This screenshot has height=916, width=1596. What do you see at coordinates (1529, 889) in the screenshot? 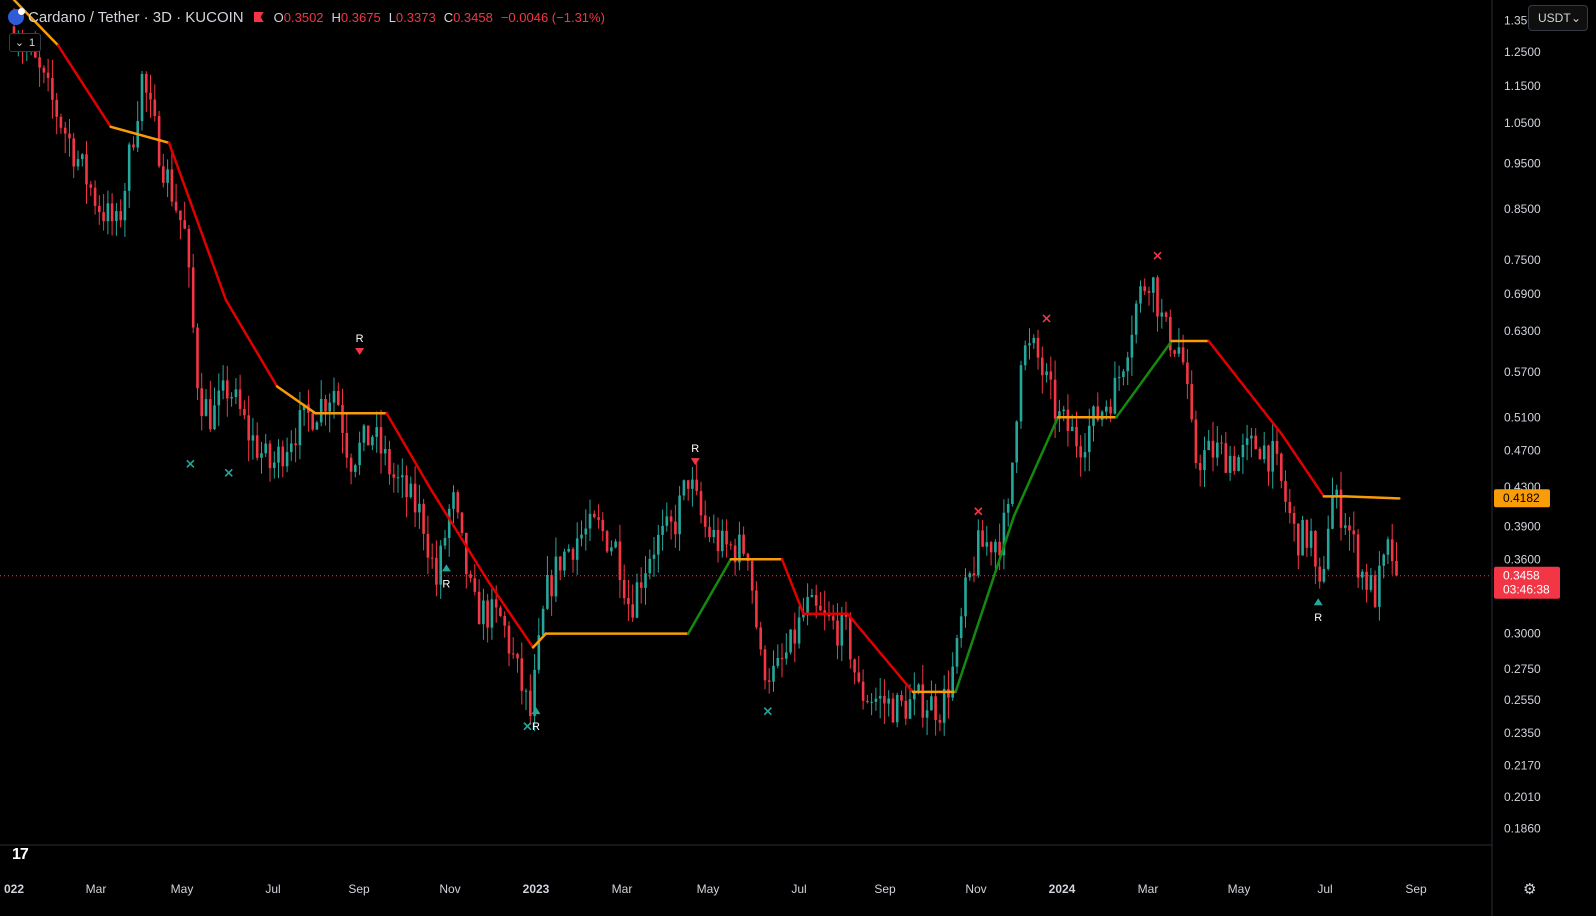
I see `gear-icon: ⚙` at bounding box center [1529, 889].